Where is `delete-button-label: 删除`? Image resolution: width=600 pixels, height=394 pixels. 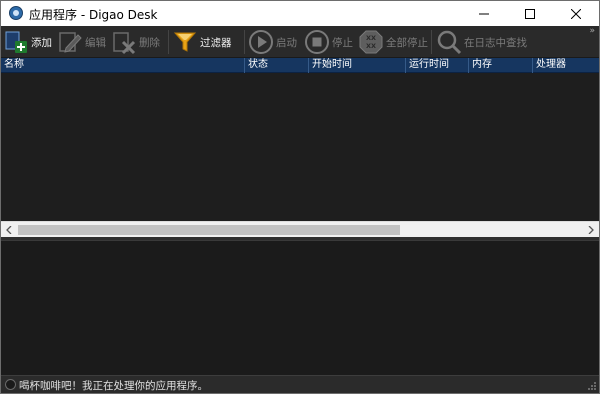
delete-button-label: 删除 is located at coordinates (149, 42).